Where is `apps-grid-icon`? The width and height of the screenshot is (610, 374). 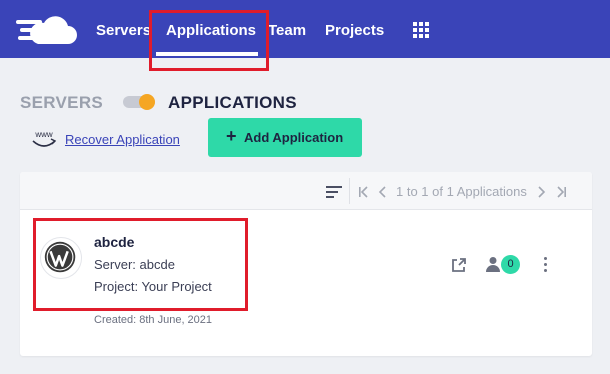
apps-grid-icon is located at coordinates (421, 30).